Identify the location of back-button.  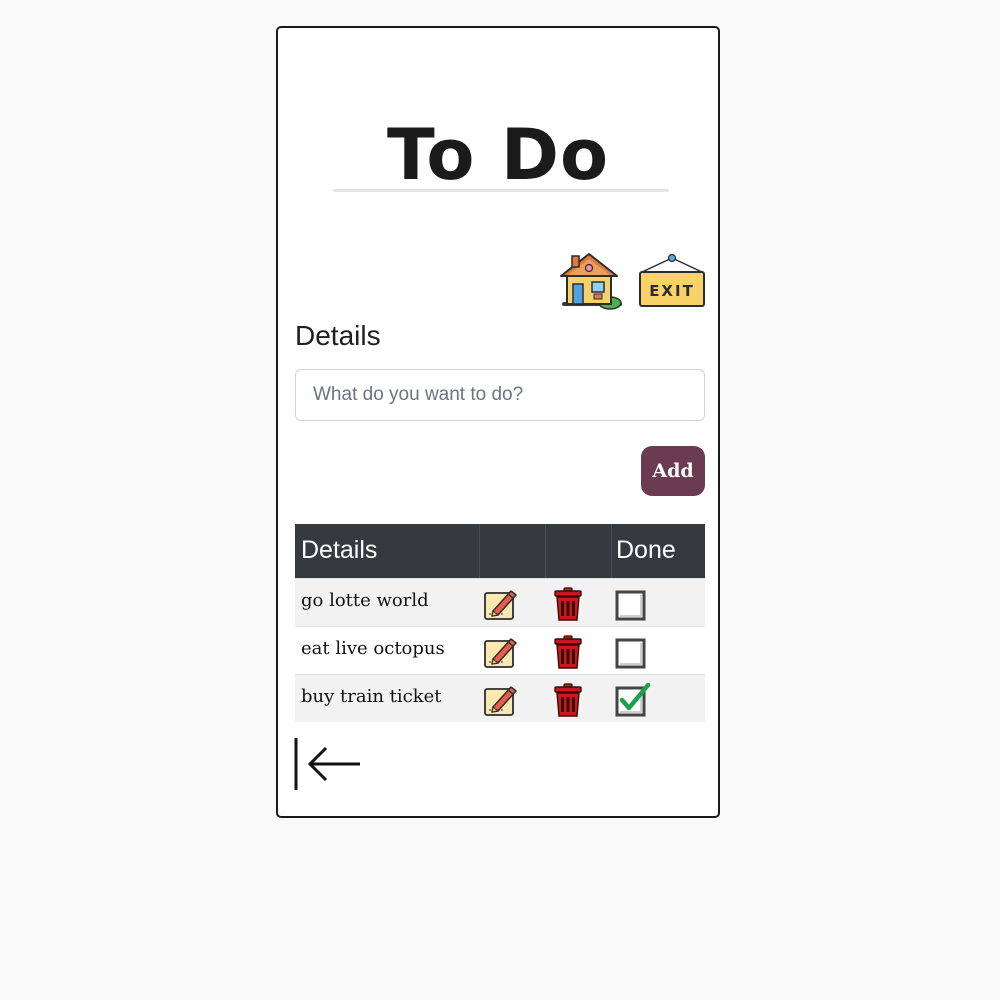
(329, 764).